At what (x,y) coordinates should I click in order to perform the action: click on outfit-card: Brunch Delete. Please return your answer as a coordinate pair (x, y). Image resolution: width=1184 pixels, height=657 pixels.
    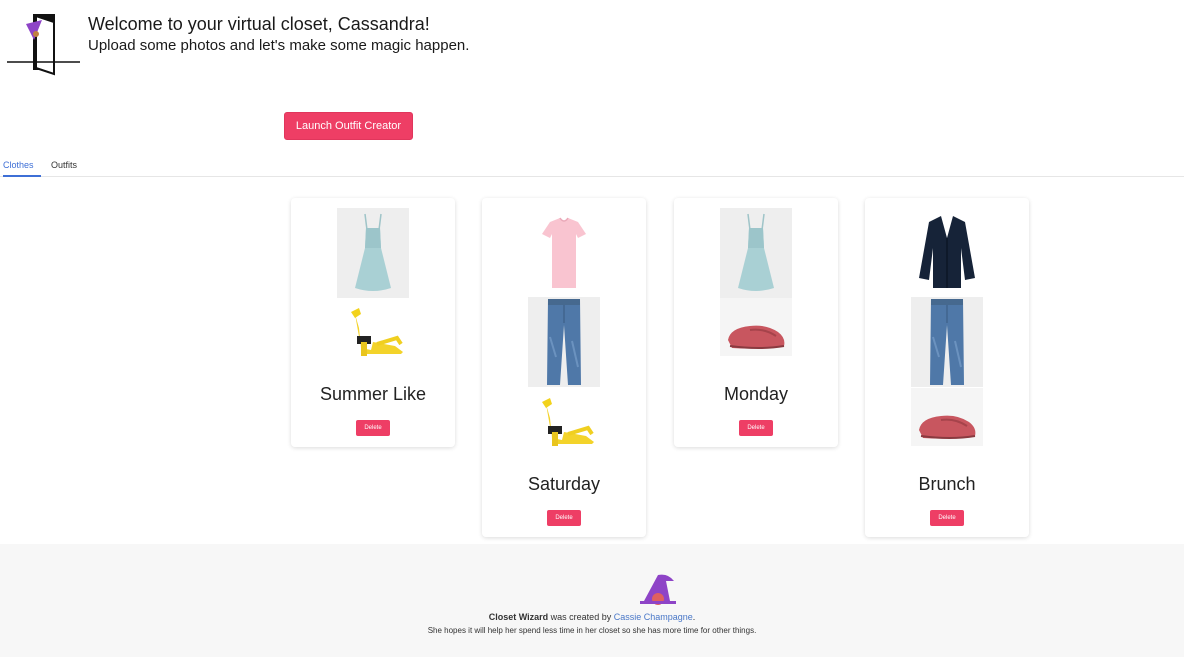
    Looking at the image, I should click on (947, 367).